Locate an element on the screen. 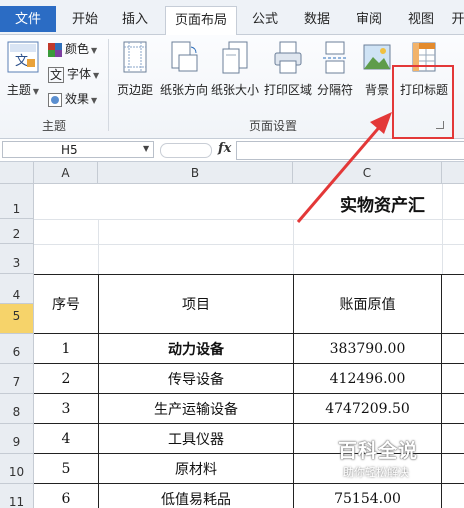 Image resolution: width=464 pixels, height=508 pixels. watermark: 百科全说 助你轻松解决 is located at coordinates (380, 461).